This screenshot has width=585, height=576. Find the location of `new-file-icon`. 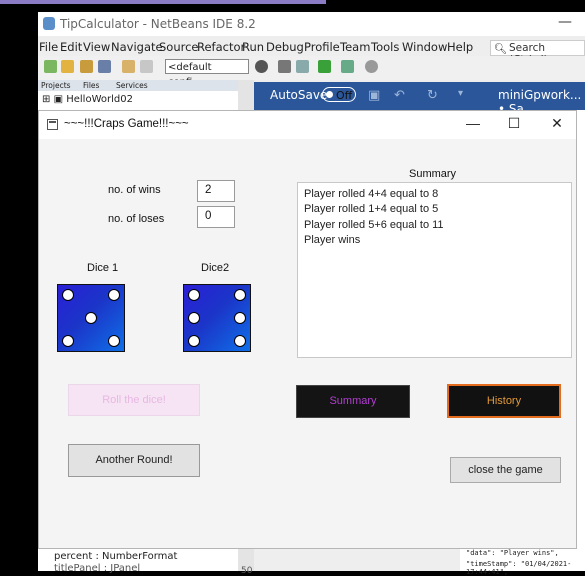

new-file-icon is located at coordinates (50, 66).